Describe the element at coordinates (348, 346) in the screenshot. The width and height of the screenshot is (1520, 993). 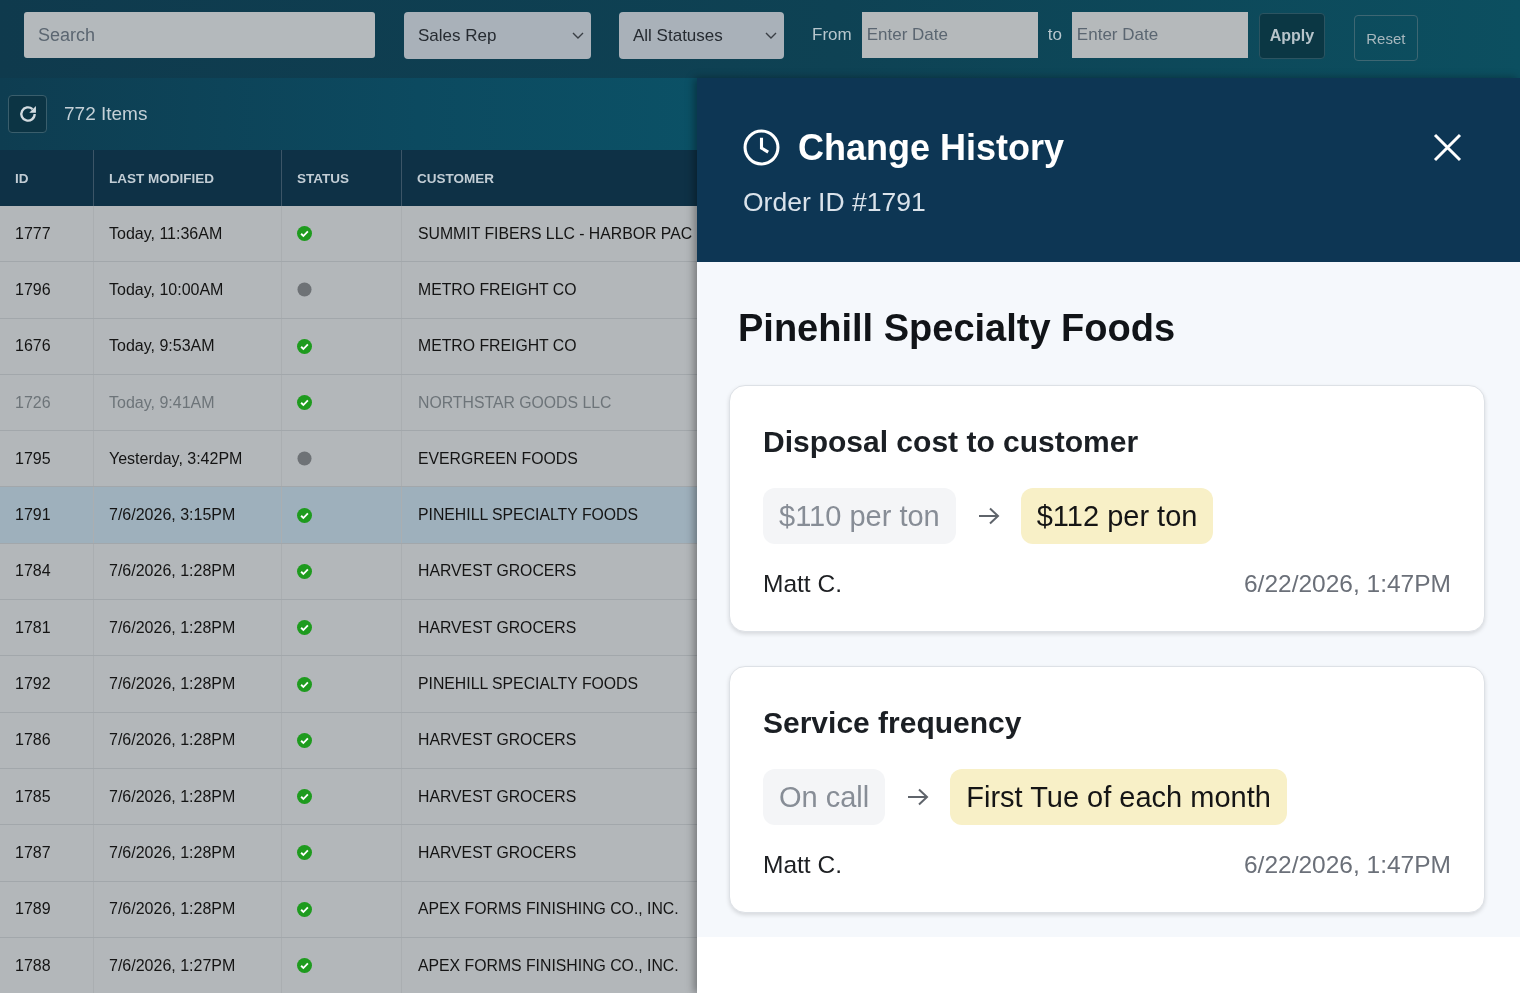
I see `table-row: 1676 Today, 9:53AM METRO FREIGHT CO` at that location.